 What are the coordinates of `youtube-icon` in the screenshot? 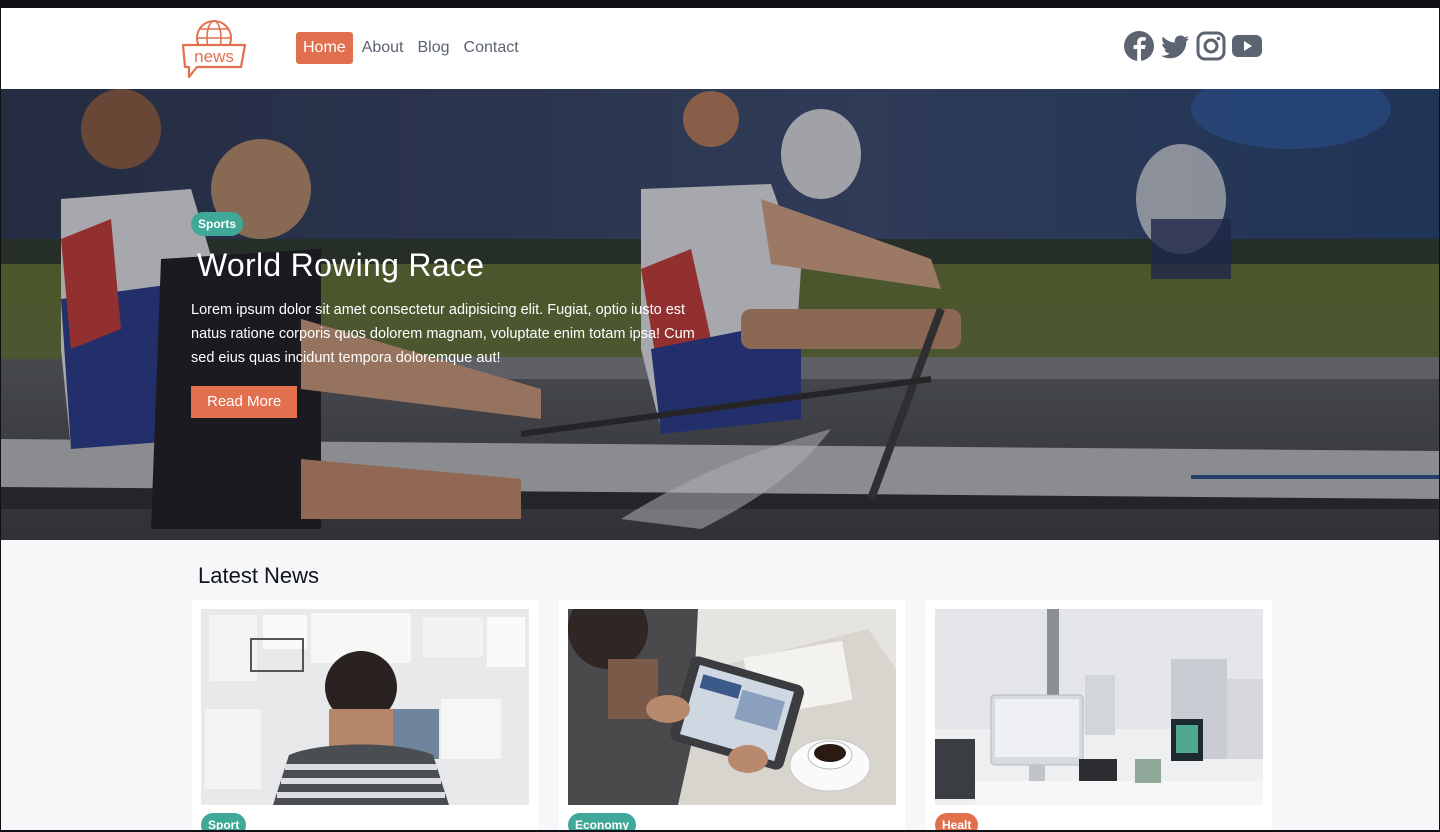 It's located at (1247, 46).